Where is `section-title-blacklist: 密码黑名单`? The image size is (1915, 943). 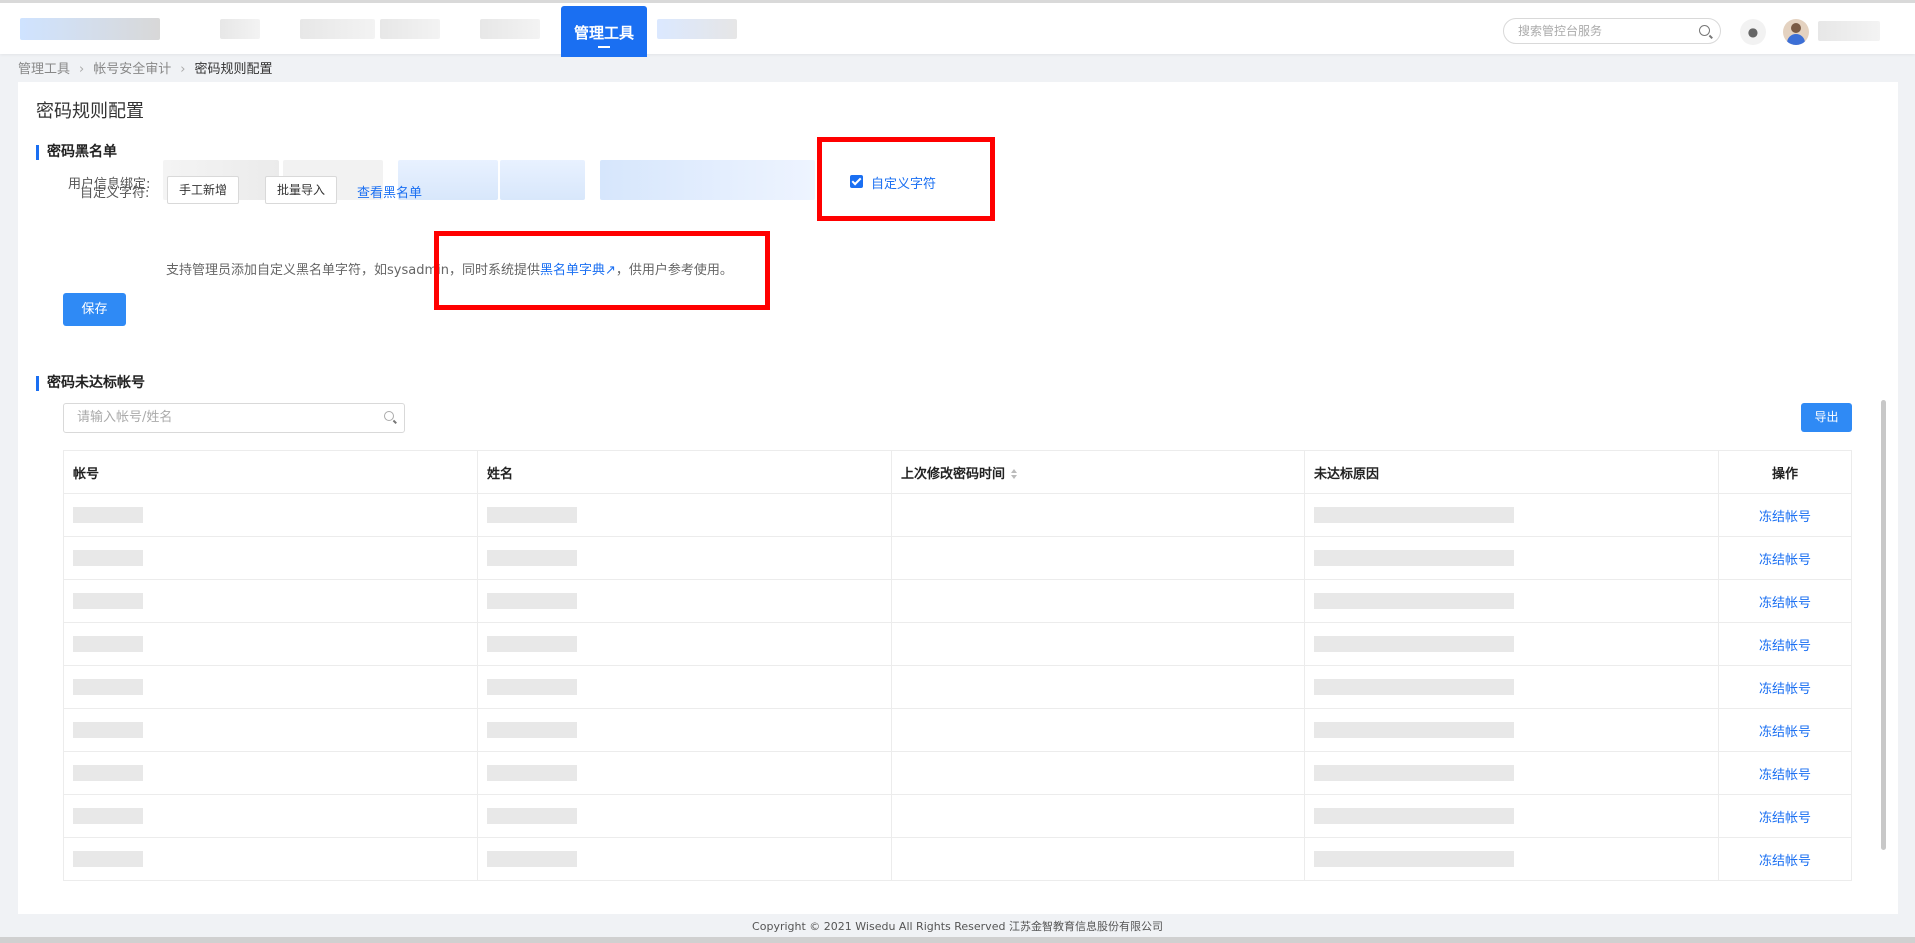 section-title-blacklist: 密码黑名单 is located at coordinates (76, 152).